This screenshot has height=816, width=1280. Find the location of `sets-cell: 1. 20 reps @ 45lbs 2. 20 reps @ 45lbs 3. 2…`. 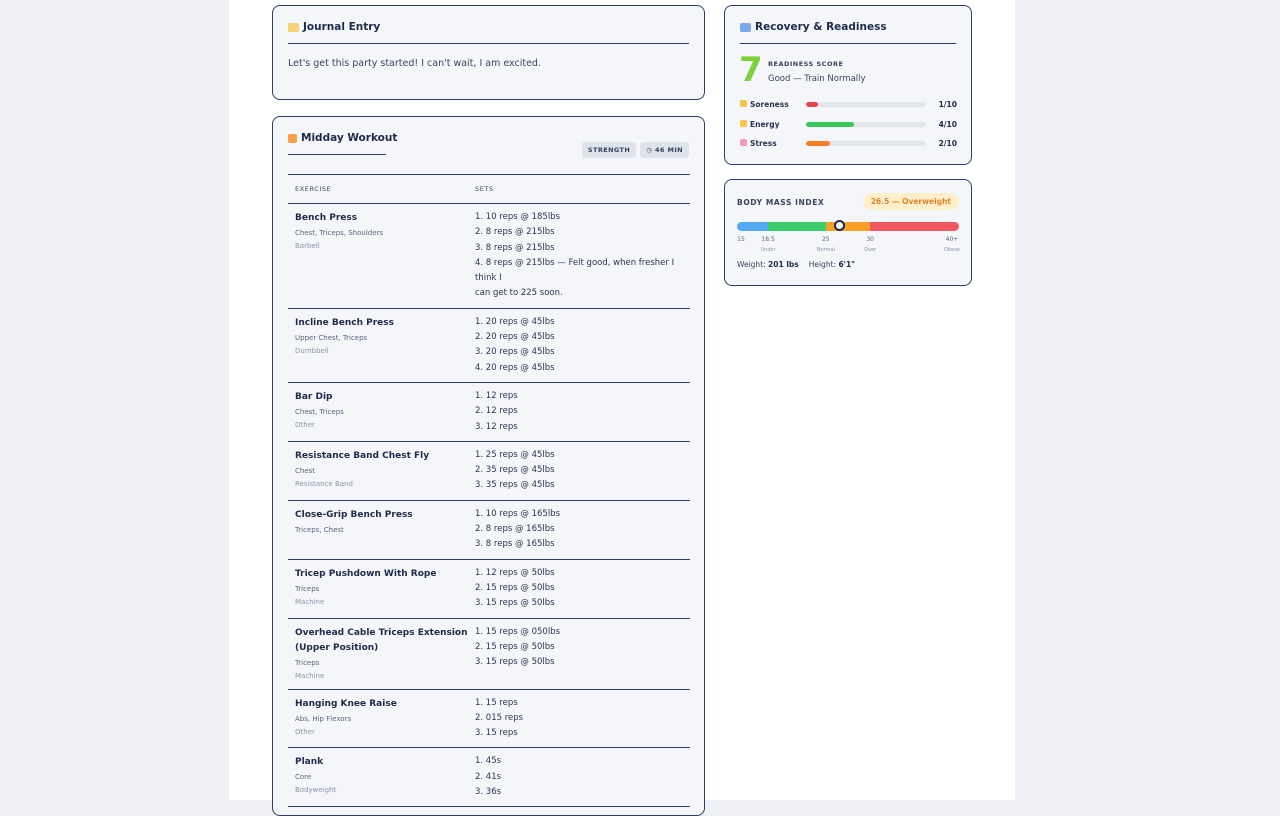

sets-cell: 1. 20 reps @ 45lbs 2. 20 reps @ 45lbs 3. 2… is located at coordinates (579, 345).